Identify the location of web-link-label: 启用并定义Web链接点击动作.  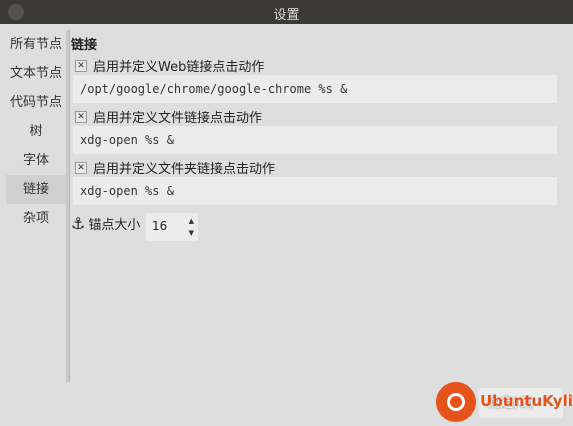
(179, 67).